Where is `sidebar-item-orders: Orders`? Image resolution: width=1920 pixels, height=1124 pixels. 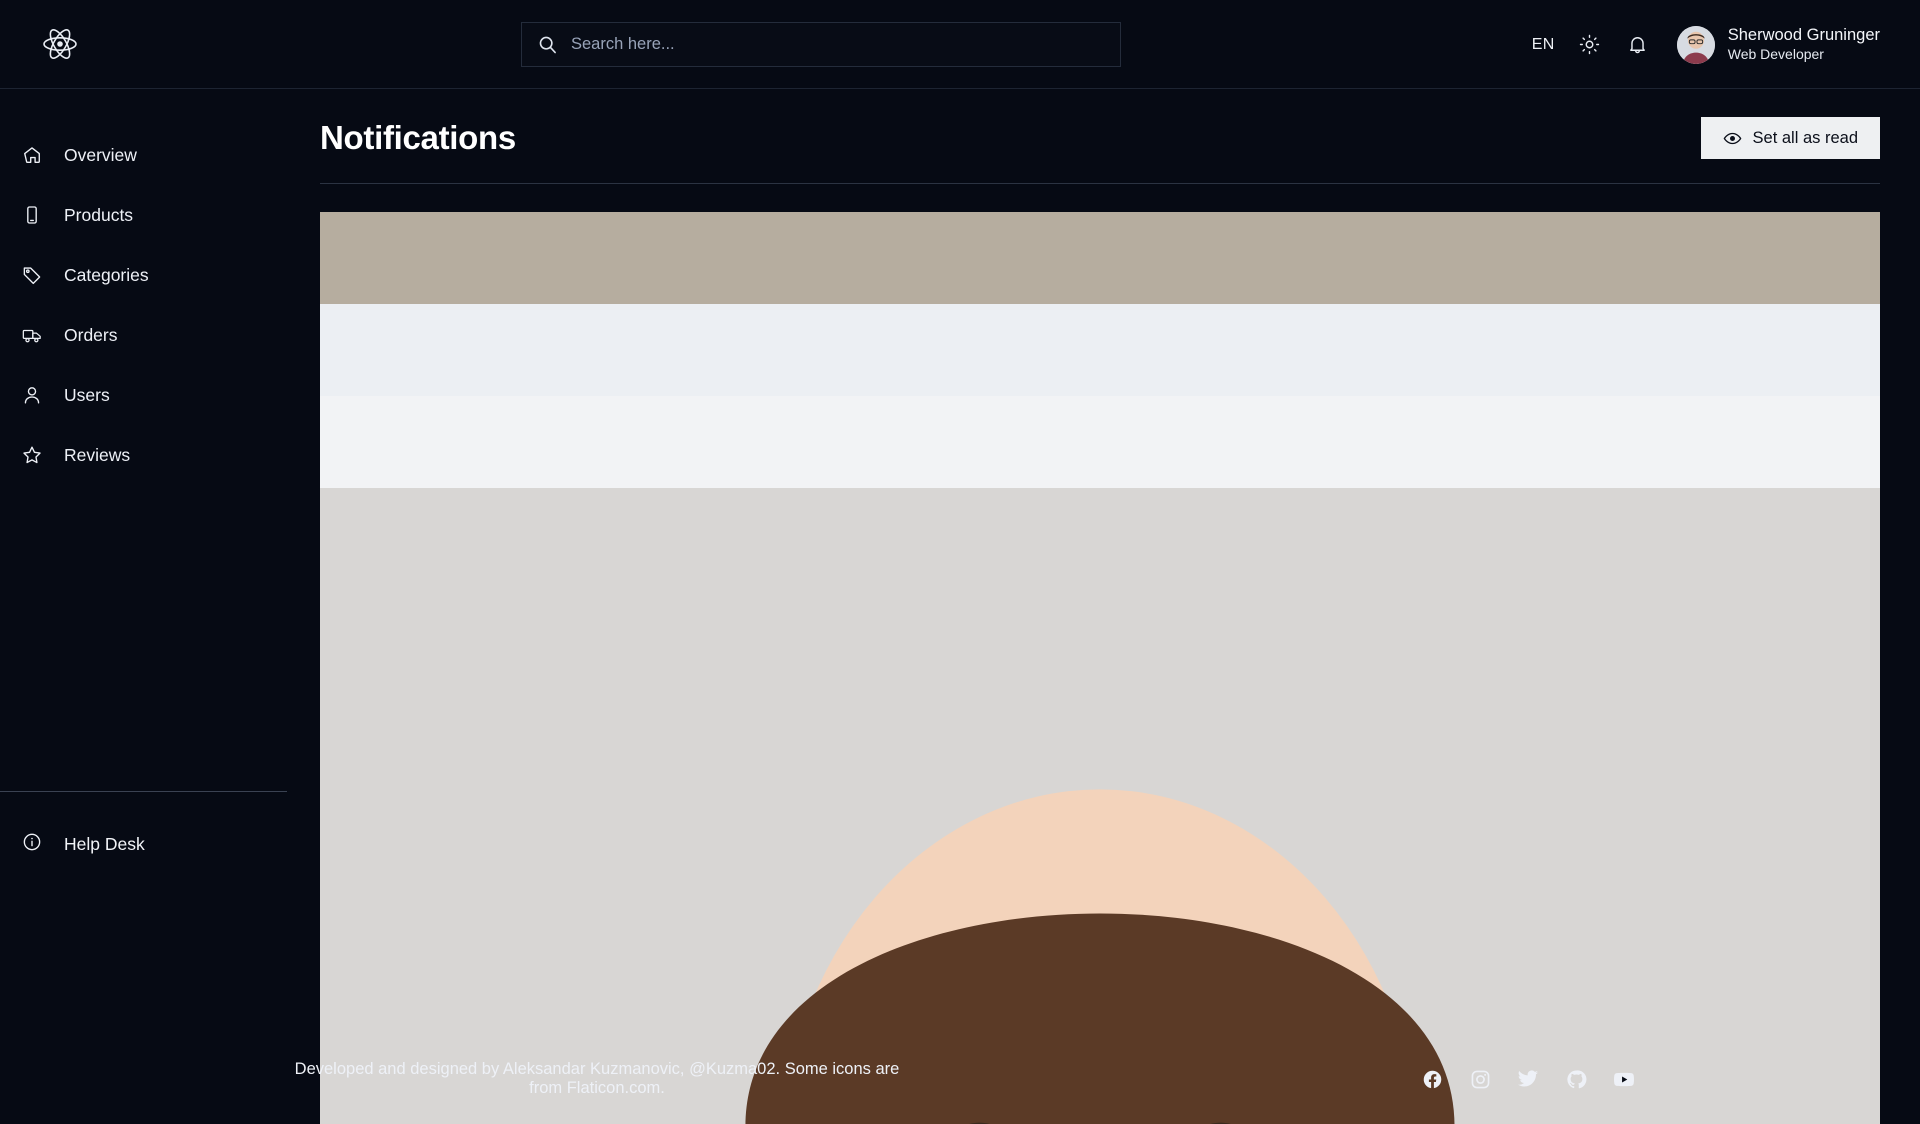
sidebar-item-orders: Orders is located at coordinates (143, 335).